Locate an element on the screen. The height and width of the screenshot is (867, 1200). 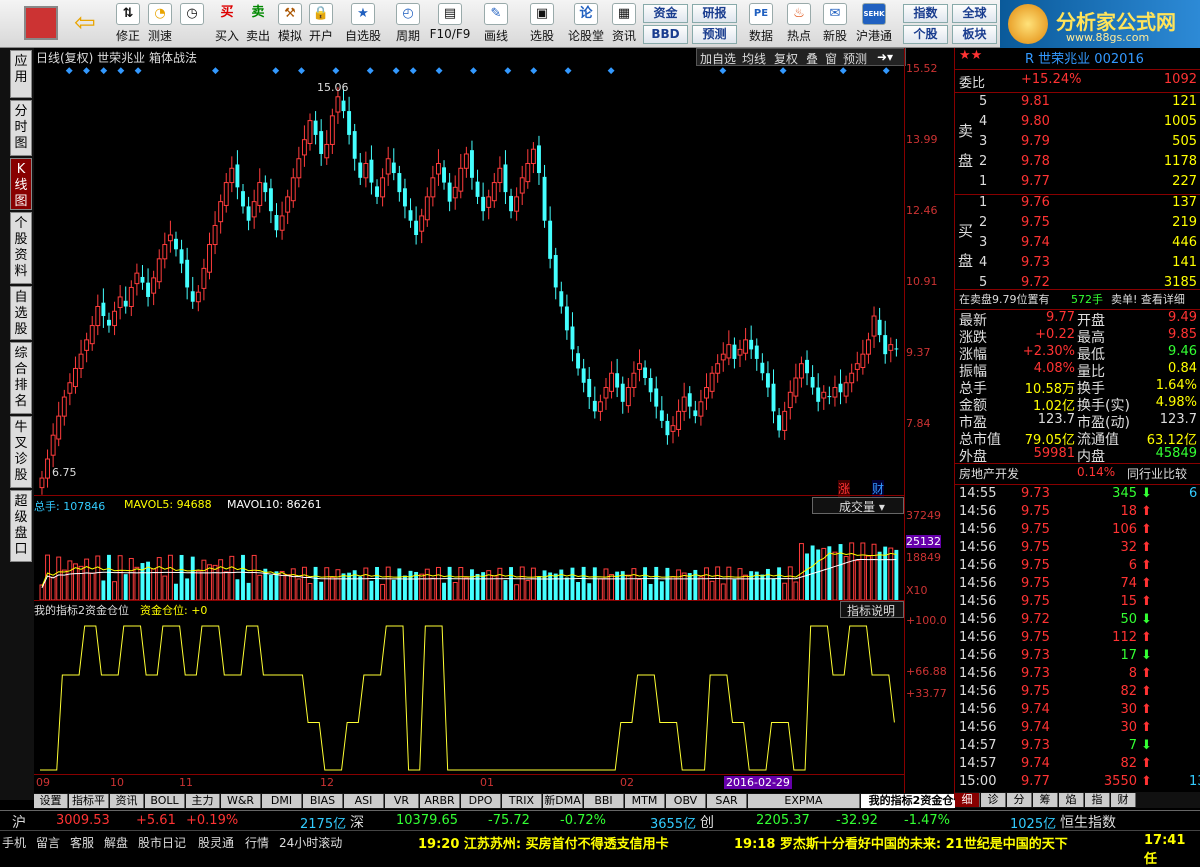
tick-row: 14:57 9.74 82 ⬆ is located at coordinates (1077, 766).